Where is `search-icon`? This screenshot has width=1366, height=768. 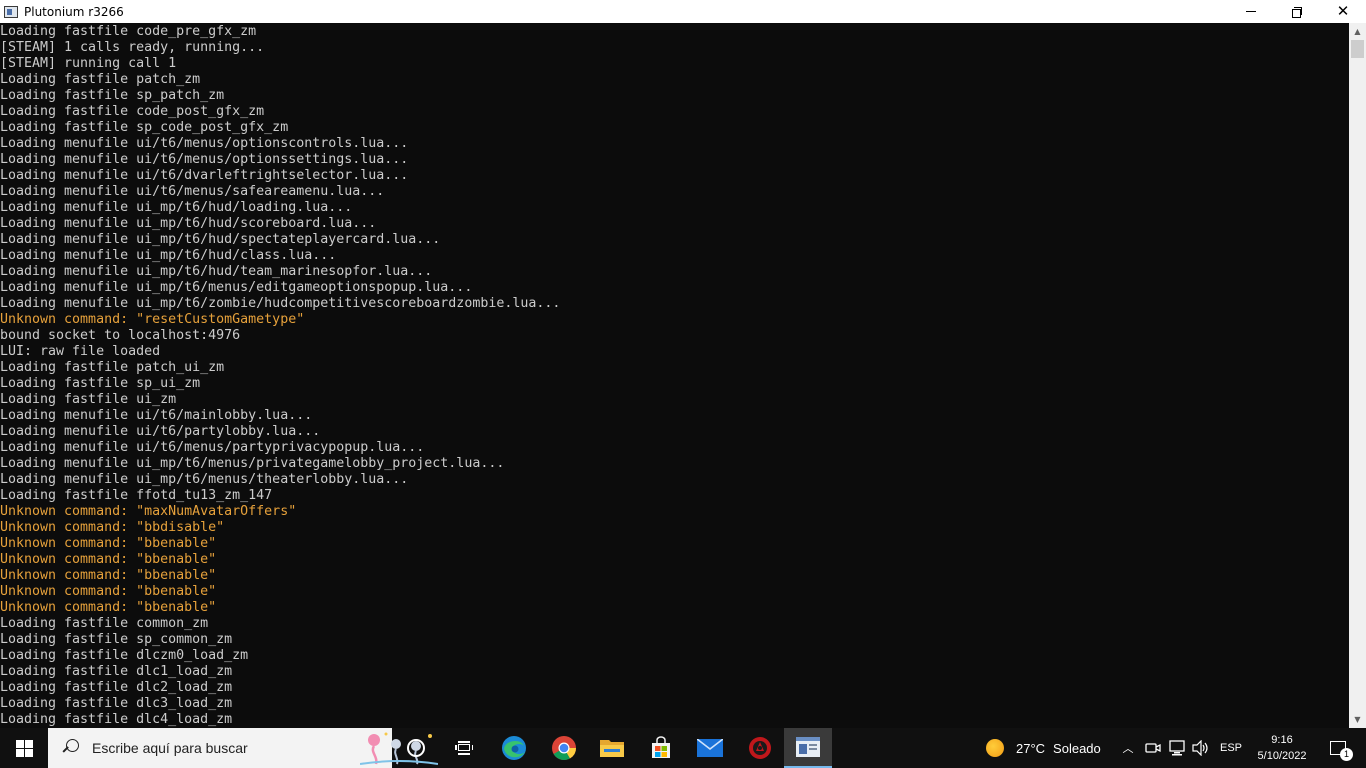 search-icon is located at coordinates (71, 748).